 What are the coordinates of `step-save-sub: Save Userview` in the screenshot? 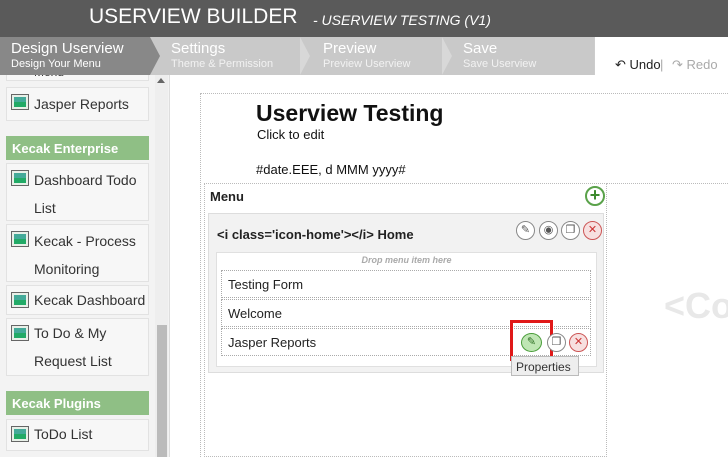 It's located at (500, 64).